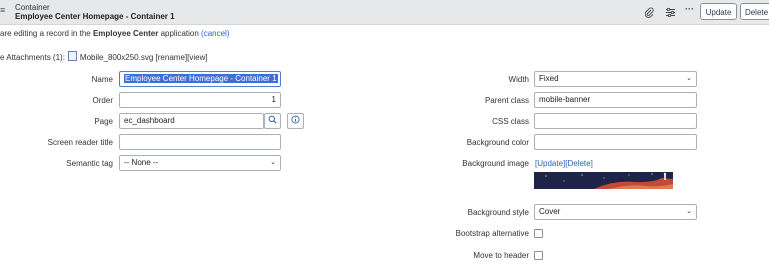 The image size is (769, 264). I want to click on width-label: Width, so click(518, 79).